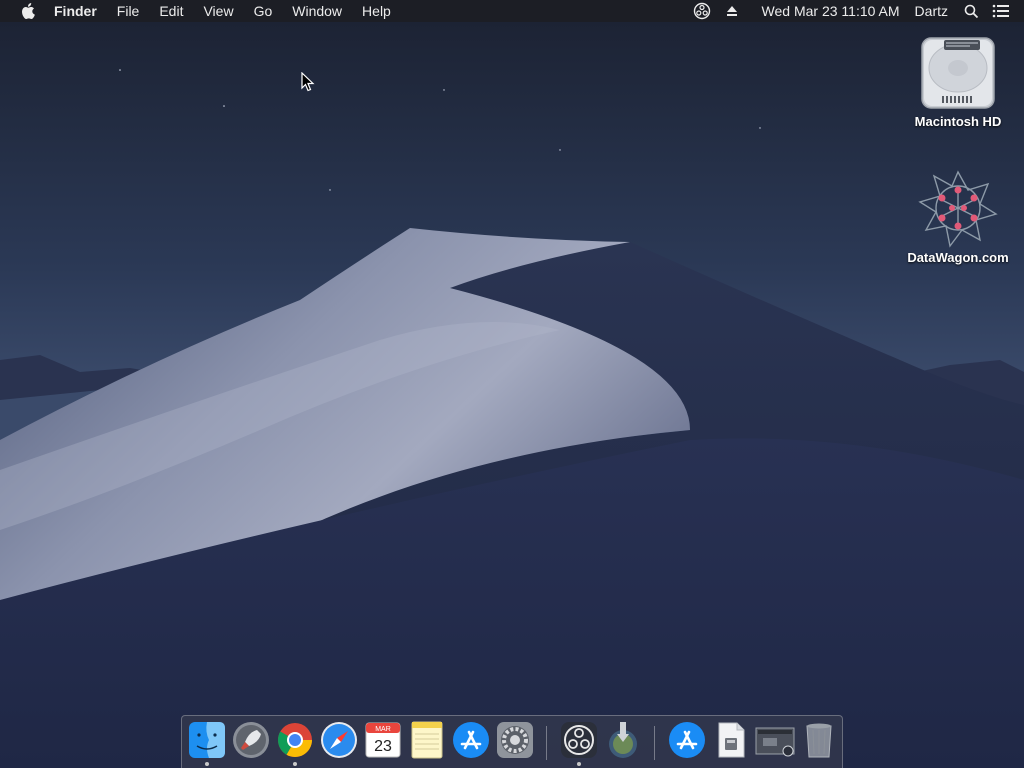 The width and height of the screenshot is (1024, 768). I want to click on calendar-month: MAR, so click(383, 729).